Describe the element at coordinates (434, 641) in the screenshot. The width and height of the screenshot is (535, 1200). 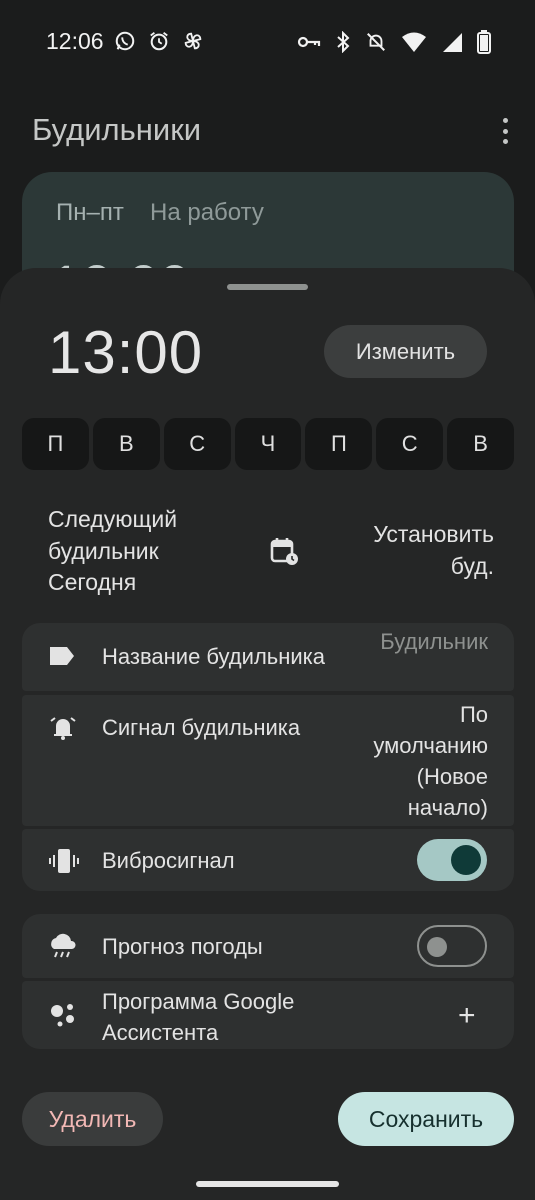
I see `alarm-name-value: Будильник` at that location.